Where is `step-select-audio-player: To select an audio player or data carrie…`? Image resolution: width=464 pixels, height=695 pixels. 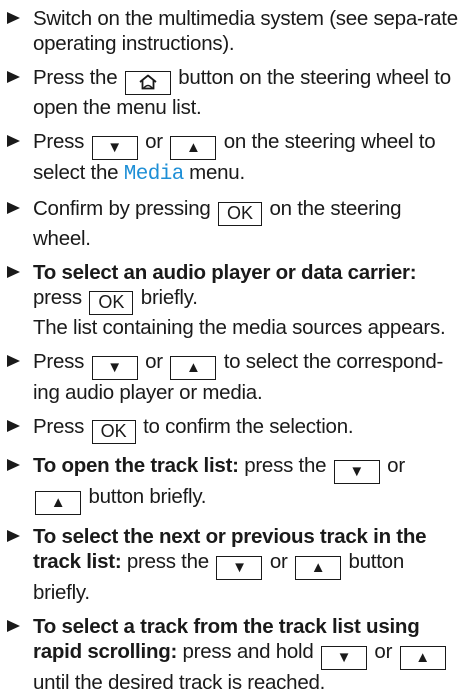
step-select-audio-player: To select an audio player or data carrie… is located at coordinates (235, 300).